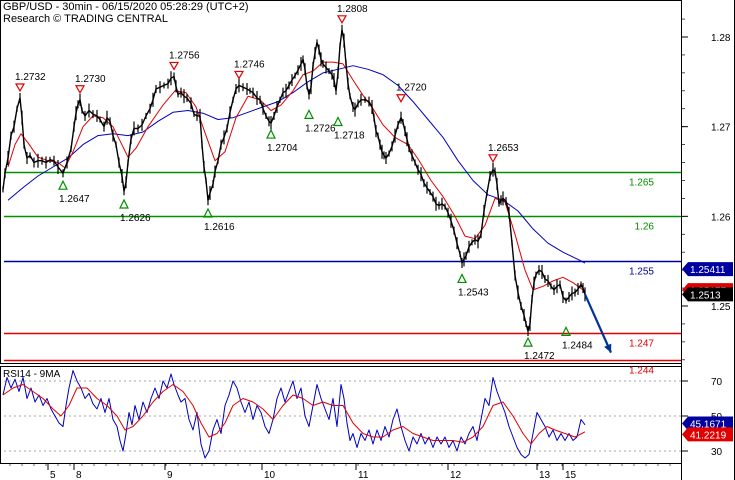 This screenshot has width=735, height=480. What do you see at coordinates (717, 382) in the screenshot?
I see `rsi-ytick-label-0: 70` at bounding box center [717, 382].